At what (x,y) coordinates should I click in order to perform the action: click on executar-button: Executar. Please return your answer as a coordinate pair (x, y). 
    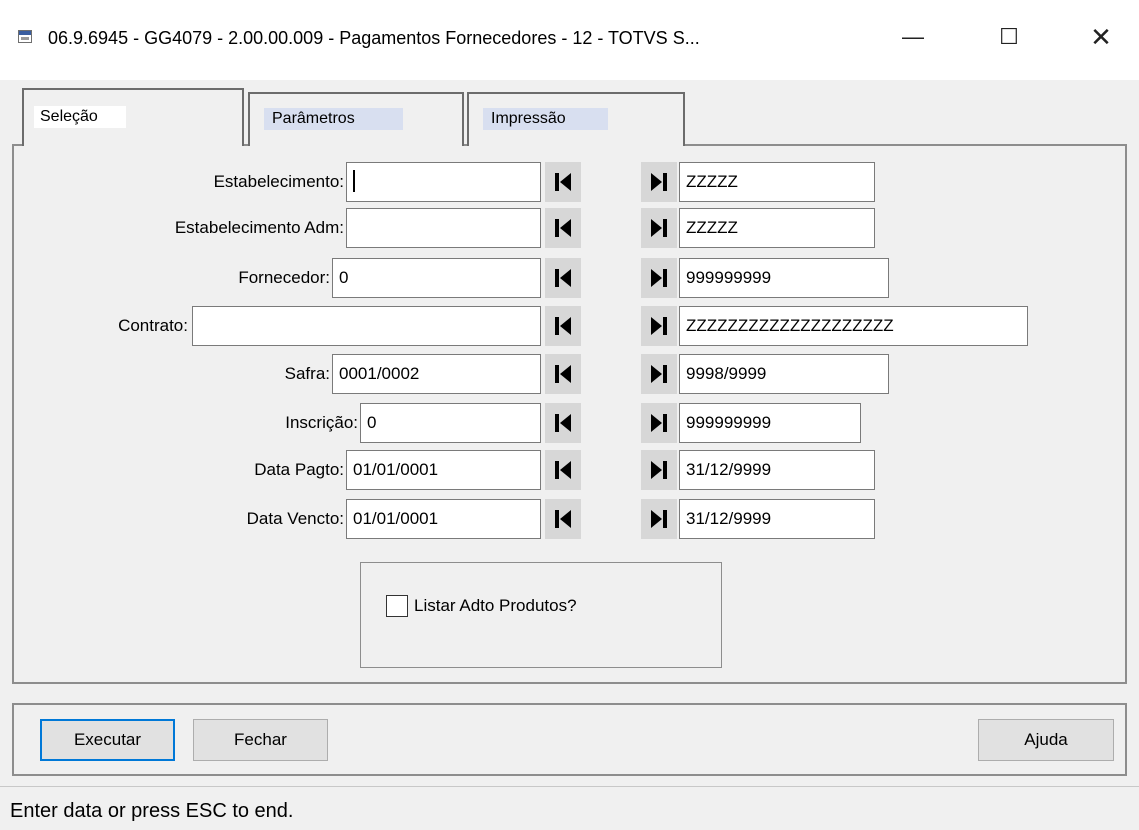
    Looking at the image, I should click on (107, 740).